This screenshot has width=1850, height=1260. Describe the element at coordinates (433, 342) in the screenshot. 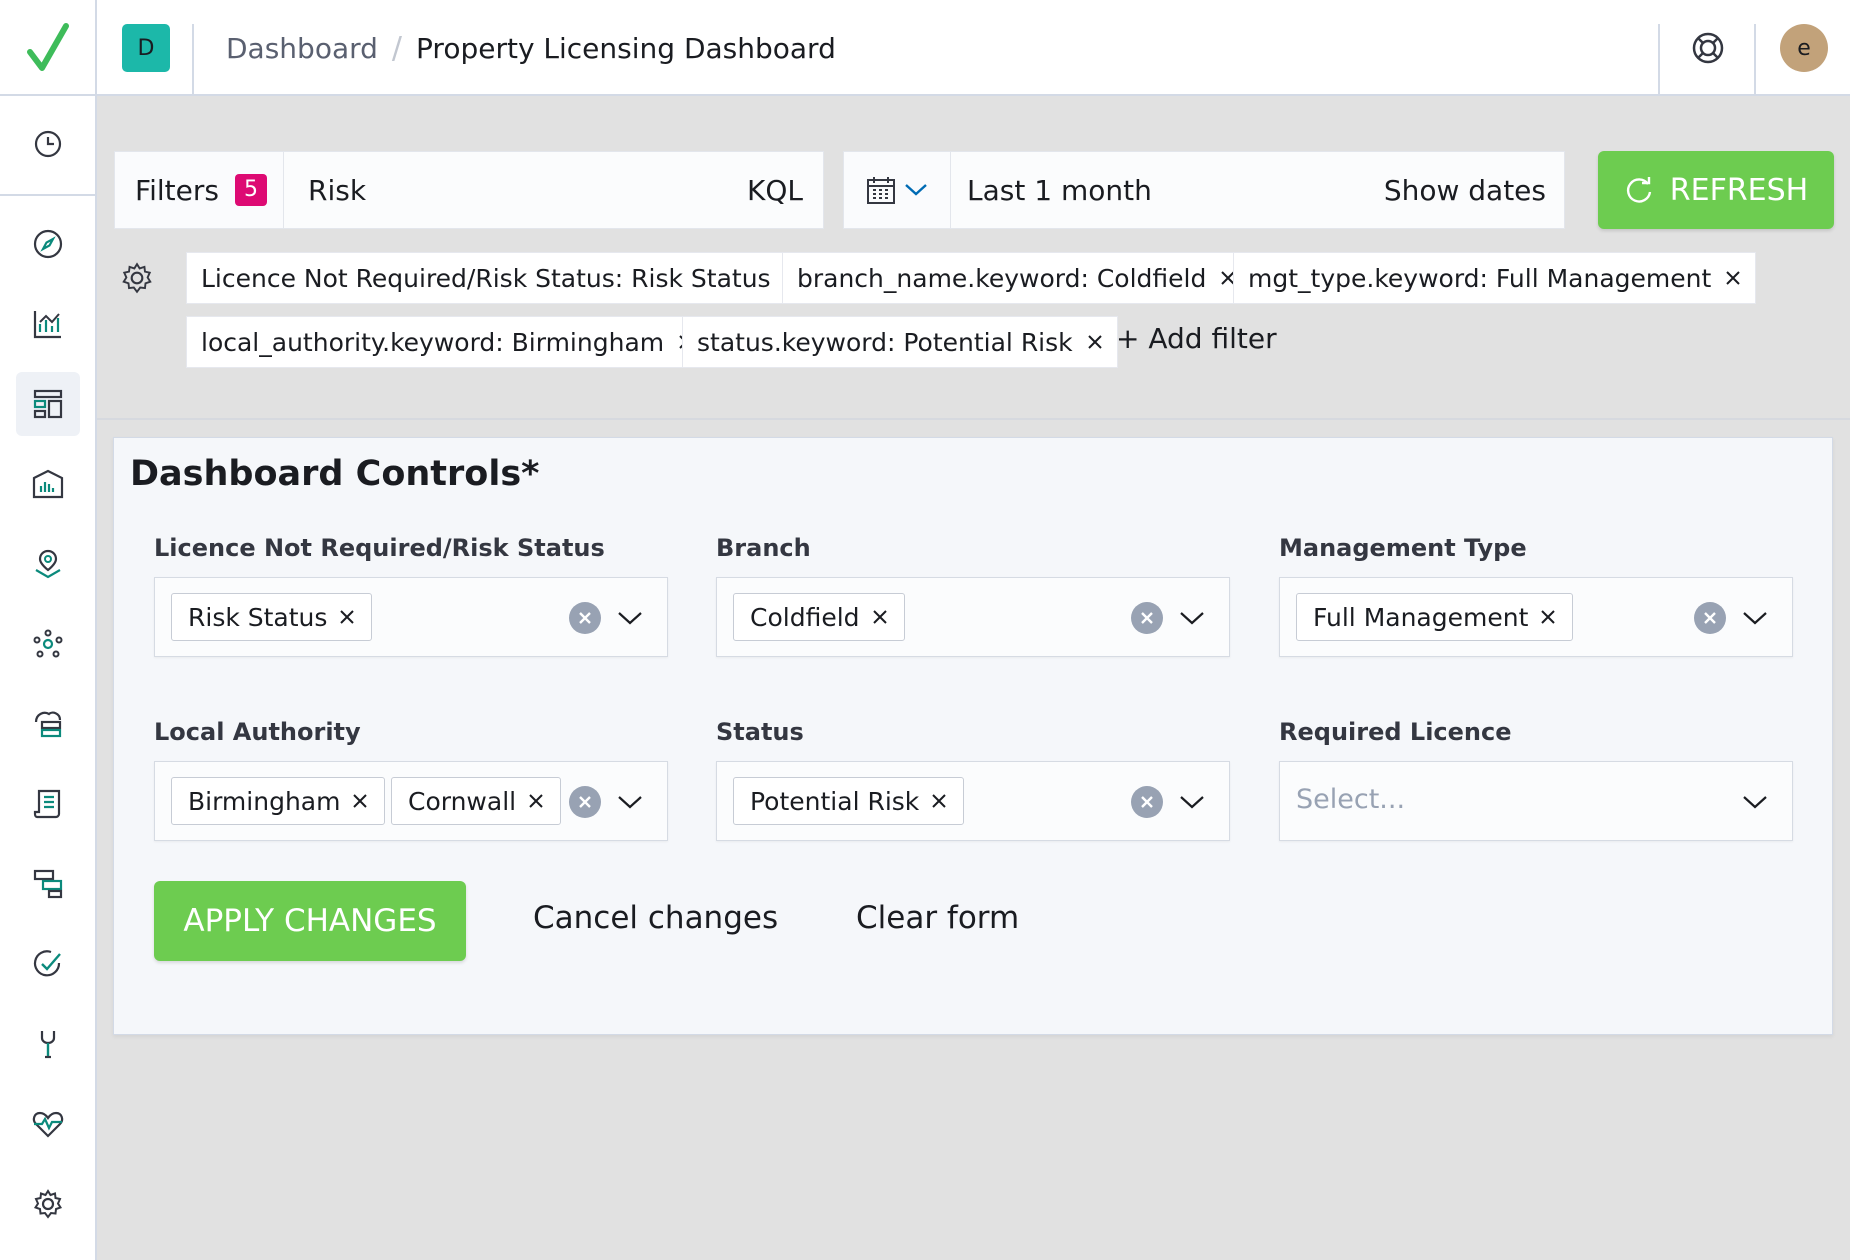

I see `filter-pill-label: local_authority.keyword: Birmingham` at that location.